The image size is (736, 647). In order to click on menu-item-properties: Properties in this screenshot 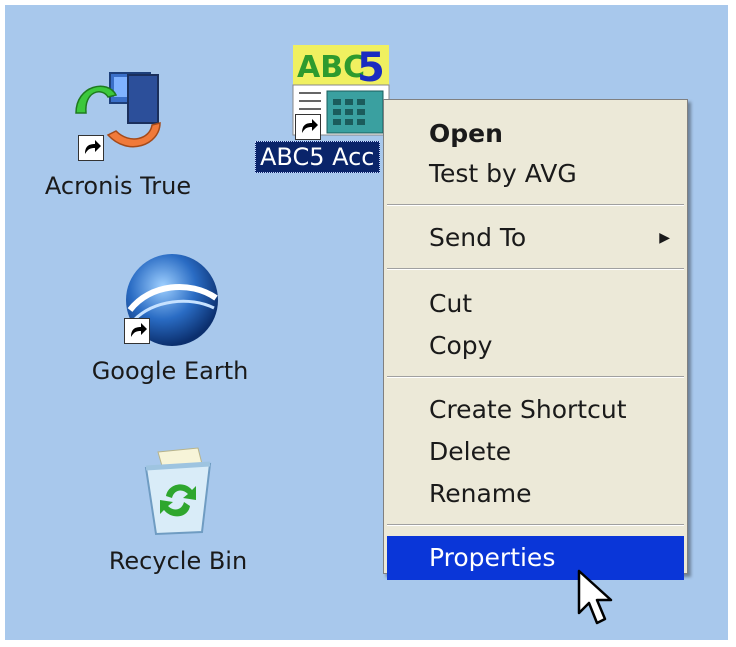, I will do `click(535, 558)`.